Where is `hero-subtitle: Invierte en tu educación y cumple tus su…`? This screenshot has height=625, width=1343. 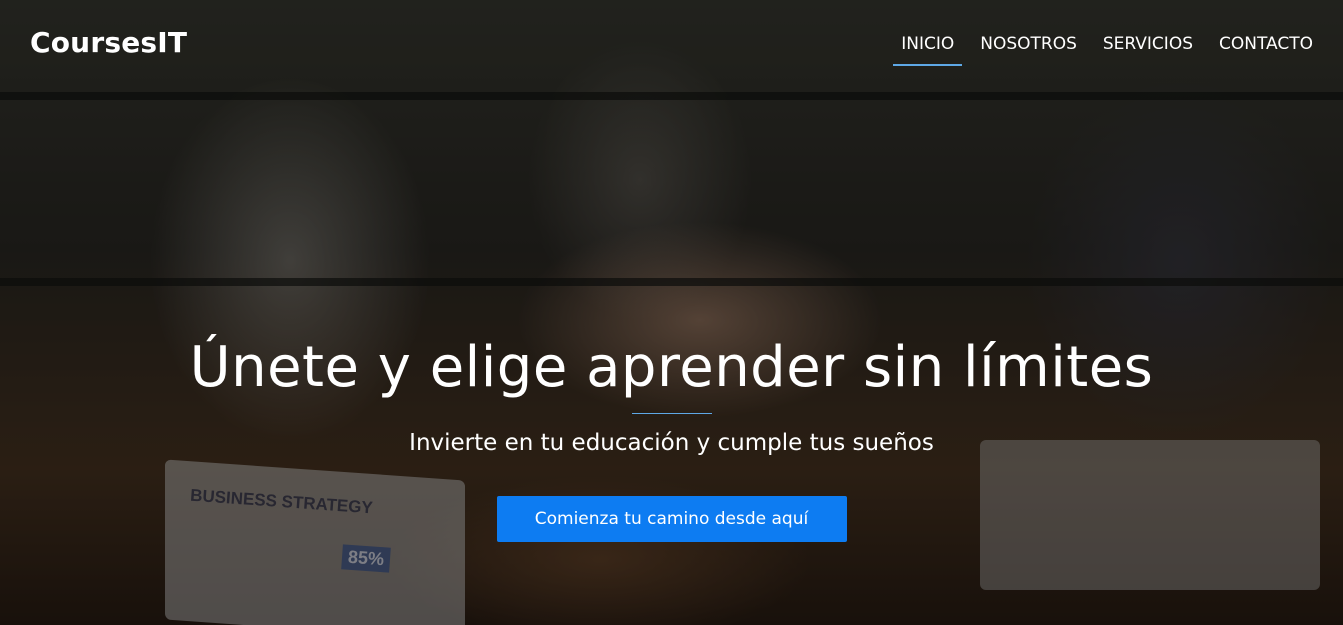
hero-subtitle: Invierte en tu educación y cumple tus su… is located at coordinates (671, 443).